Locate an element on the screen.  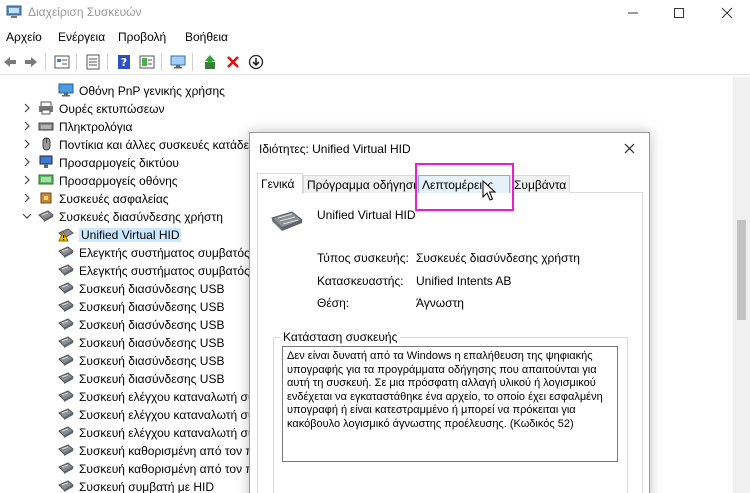
toolbar: ? is located at coordinates (375, 62).